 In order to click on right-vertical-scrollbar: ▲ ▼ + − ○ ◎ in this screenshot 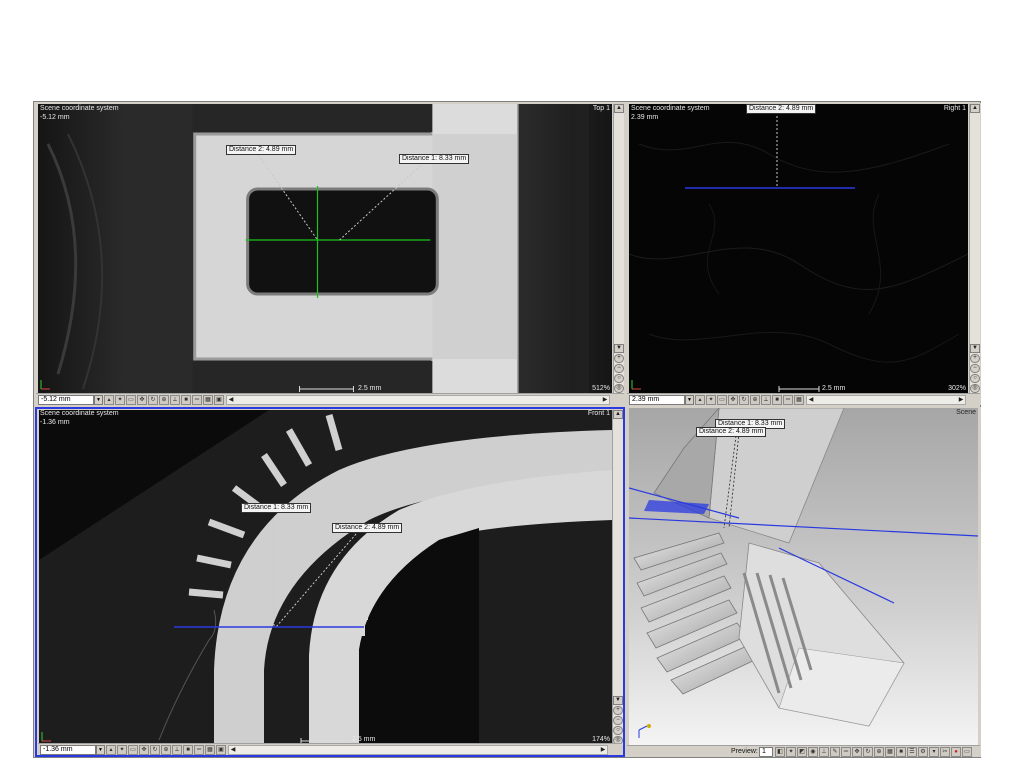, I will do `click(974, 248)`.